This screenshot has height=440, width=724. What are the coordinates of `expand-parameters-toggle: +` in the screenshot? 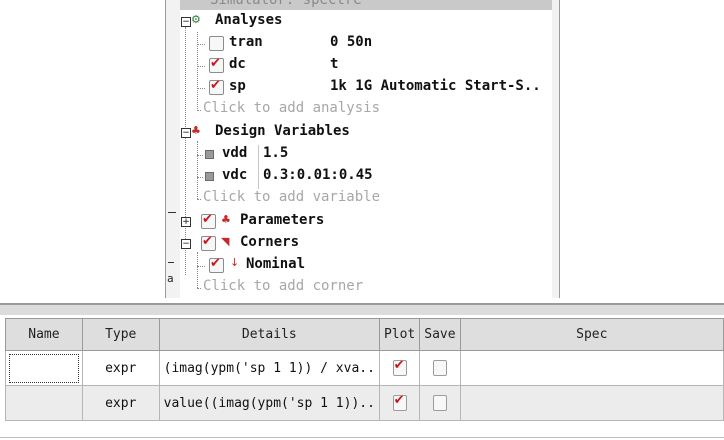 It's located at (186, 222).